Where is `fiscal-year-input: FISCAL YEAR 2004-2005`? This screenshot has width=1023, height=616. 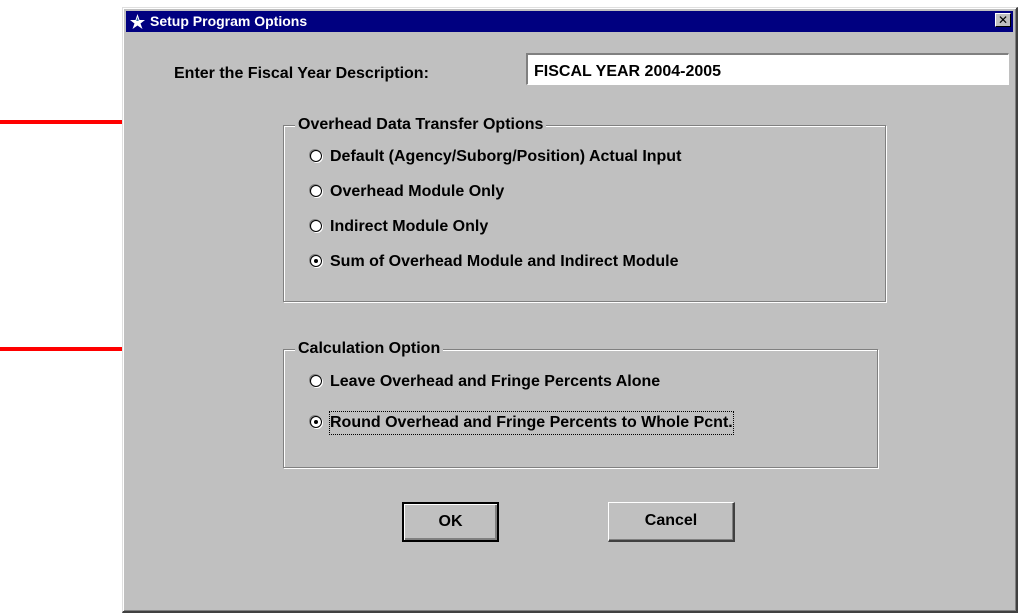
fiscal-year-input: FISCAL YEAR 2004-2005 is located at coordinates (767, 69).